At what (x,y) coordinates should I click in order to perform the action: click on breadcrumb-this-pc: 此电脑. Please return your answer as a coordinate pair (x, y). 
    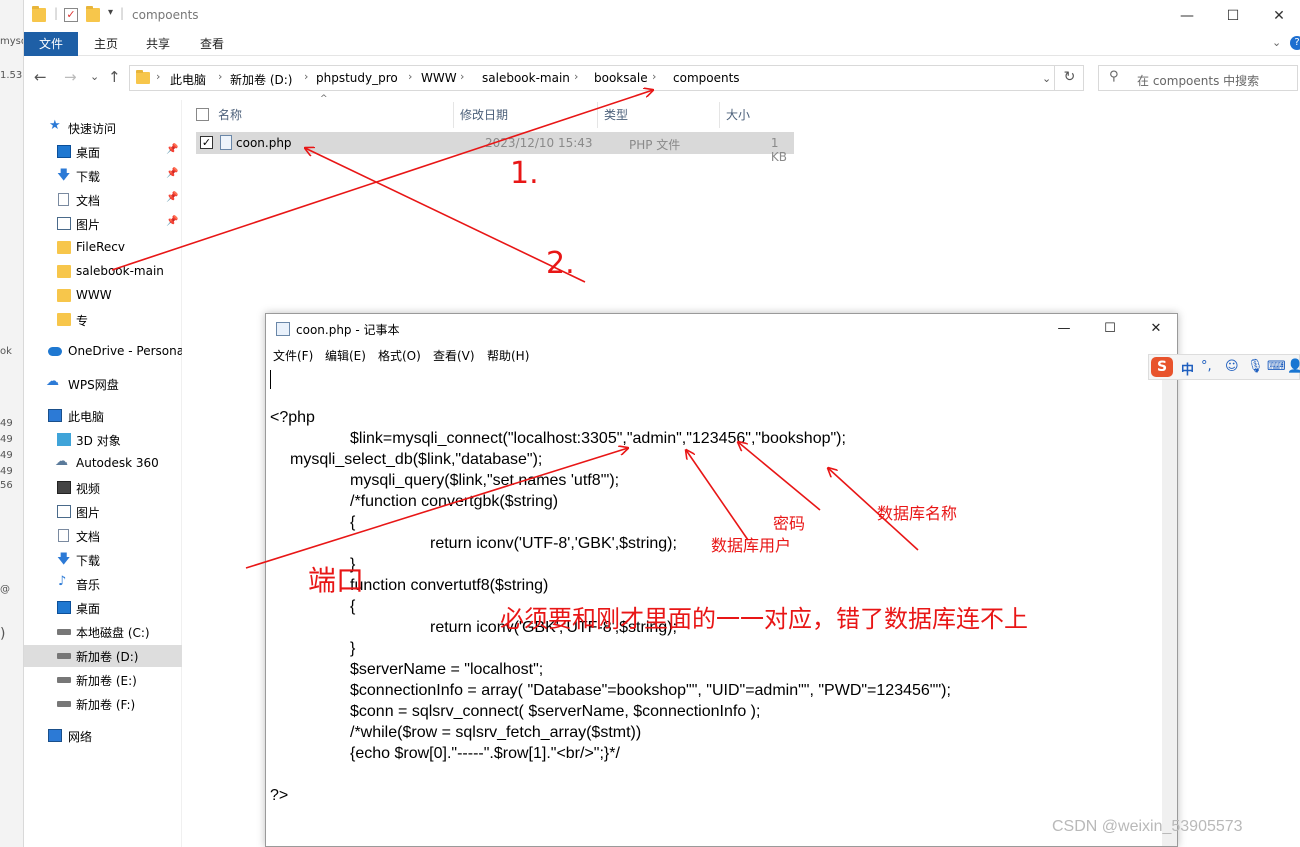
    Looking at the image, I should click on (188, 79).